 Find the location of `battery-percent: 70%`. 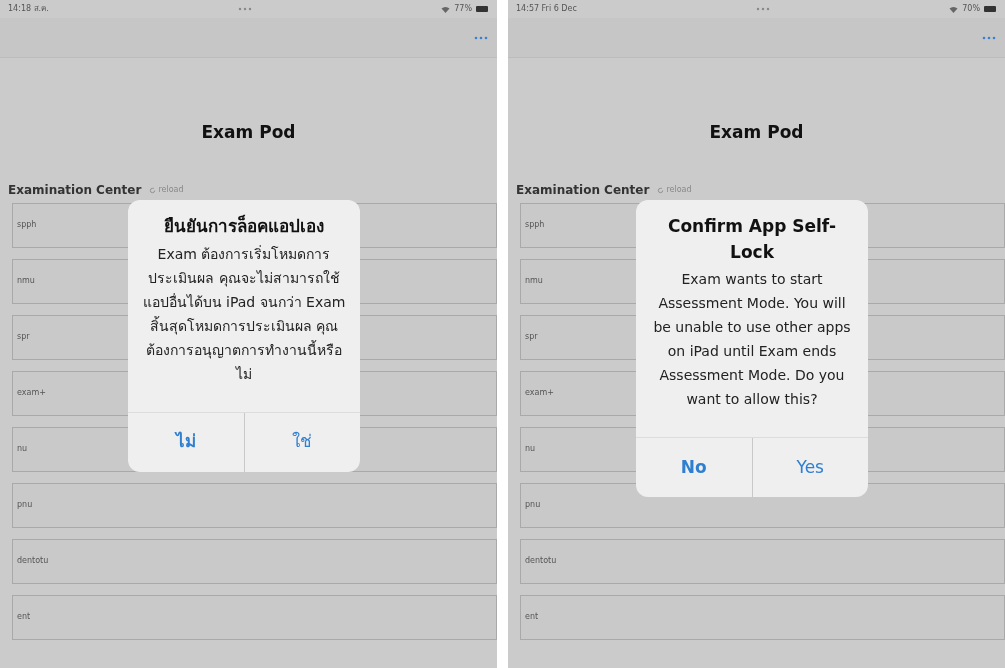

battery-percent: 70% is located at coordinates (971, 9).